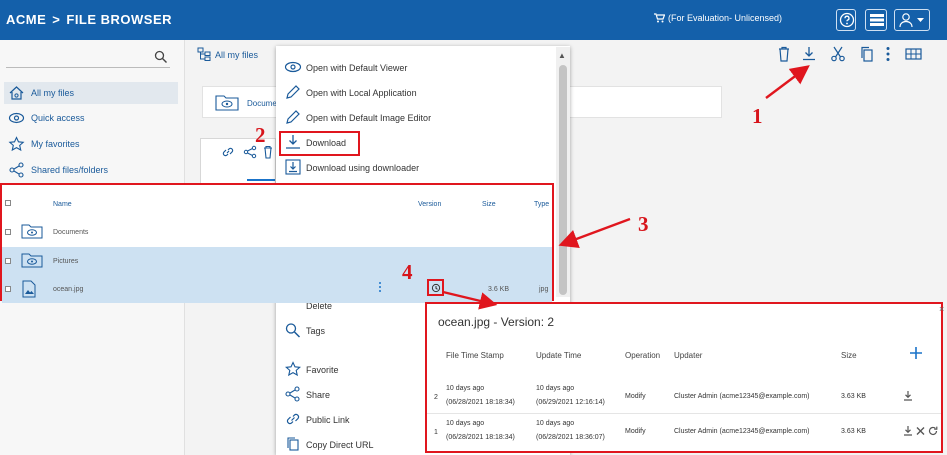 The image size is (947, 455). What do you see at coordinates (757, 116) in the screenshot?
I see `annotation-number-1: 1` at bounding box center [757, 116].